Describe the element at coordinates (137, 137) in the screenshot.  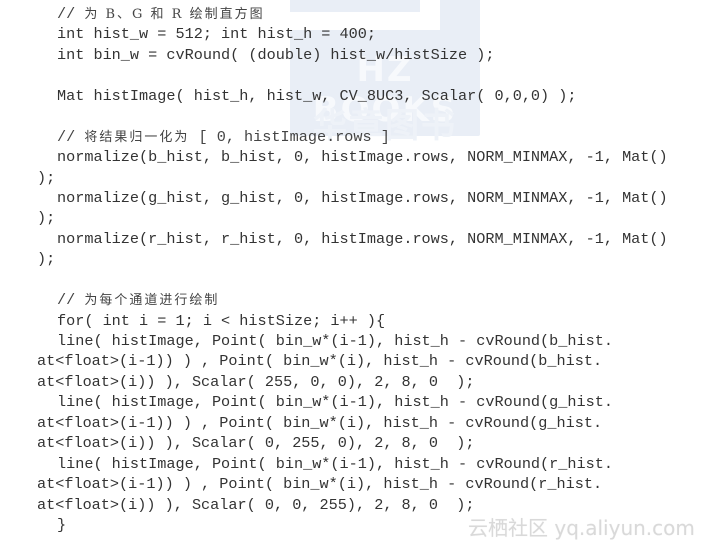
I see `comment-text: 将结果归一化为` at that location.